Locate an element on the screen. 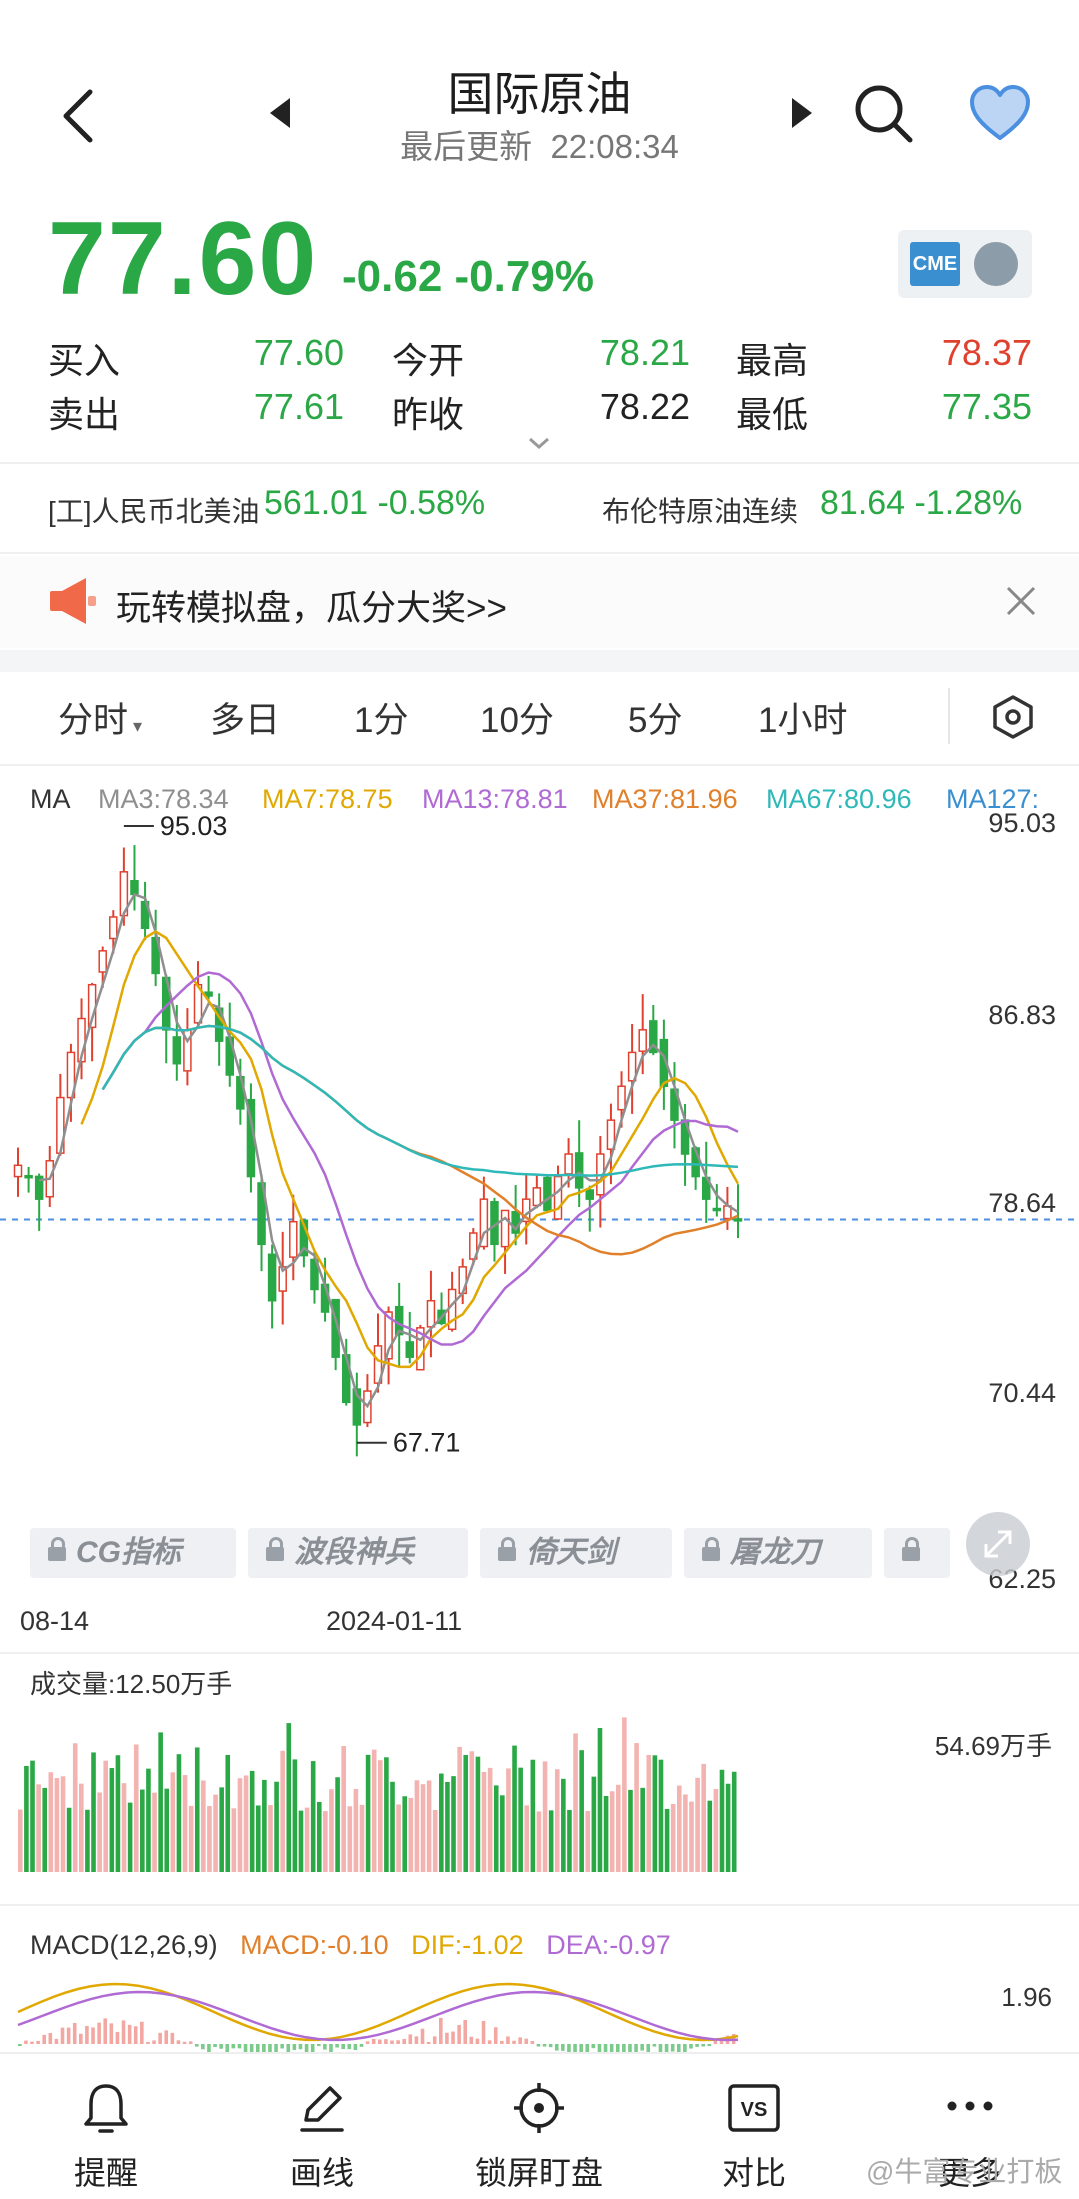 The height and width of the screenshot is (2199, 1079). volume-chart is located at coordinates (539, 1790).